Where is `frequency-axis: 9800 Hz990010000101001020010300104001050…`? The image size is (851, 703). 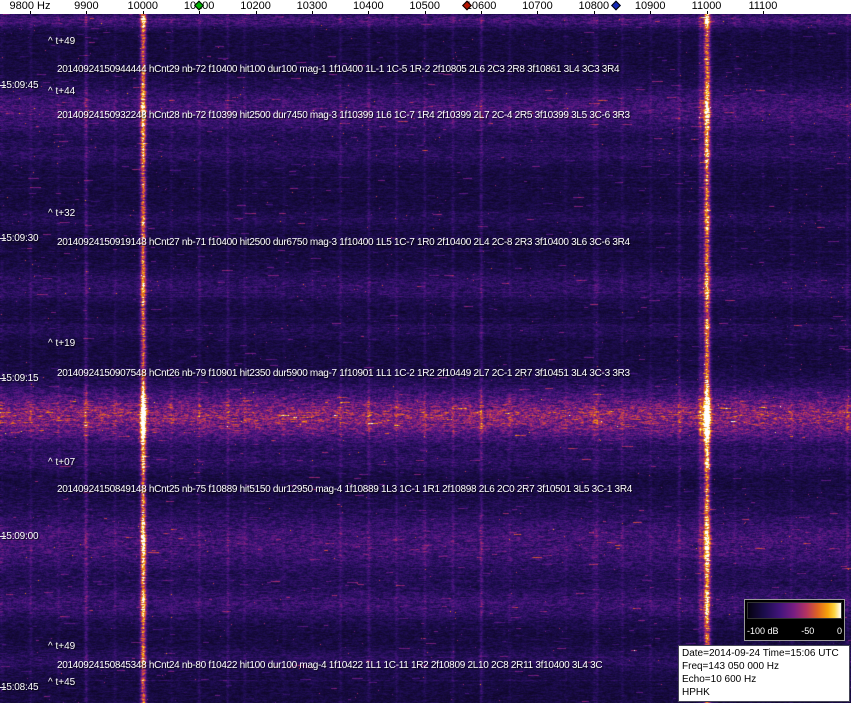
frequency-axis: 9800 Hz990010000101001020010300104001050… is located at coordinates (425, 7).